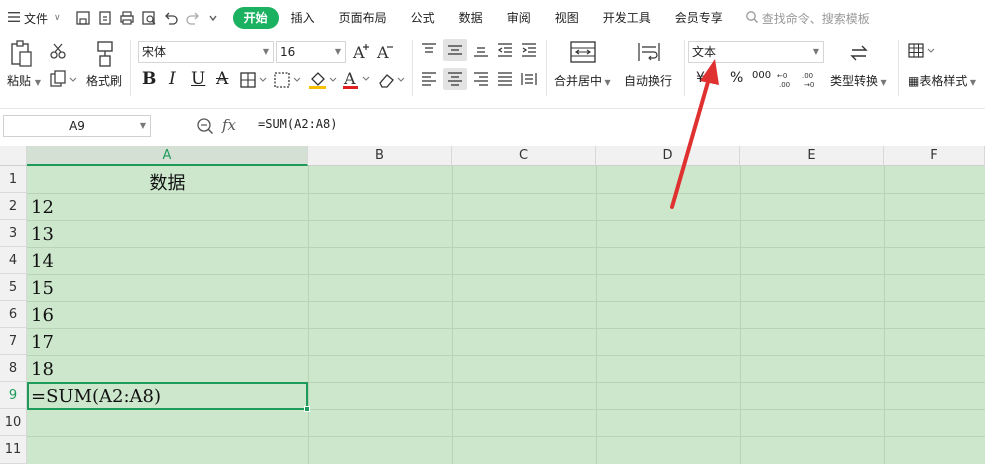  I want to click on tab-developer: 开发工具, so click(627, 18).